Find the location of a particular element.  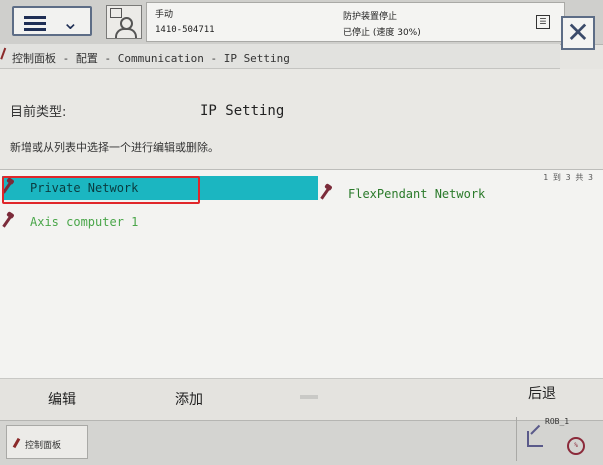

type-label: 目前类型: is located at coordinates (38, 112).